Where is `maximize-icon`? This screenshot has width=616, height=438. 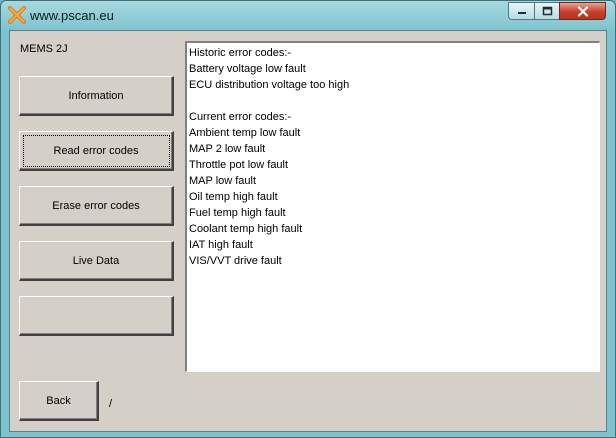 maximize-icon is located at coordinates (547, 11).